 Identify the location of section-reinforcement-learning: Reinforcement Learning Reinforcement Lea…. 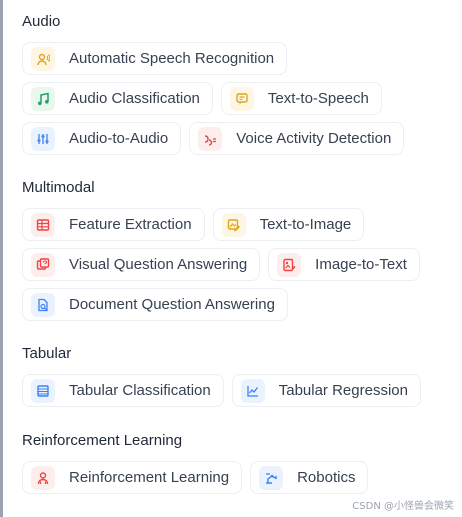
(237, 466).